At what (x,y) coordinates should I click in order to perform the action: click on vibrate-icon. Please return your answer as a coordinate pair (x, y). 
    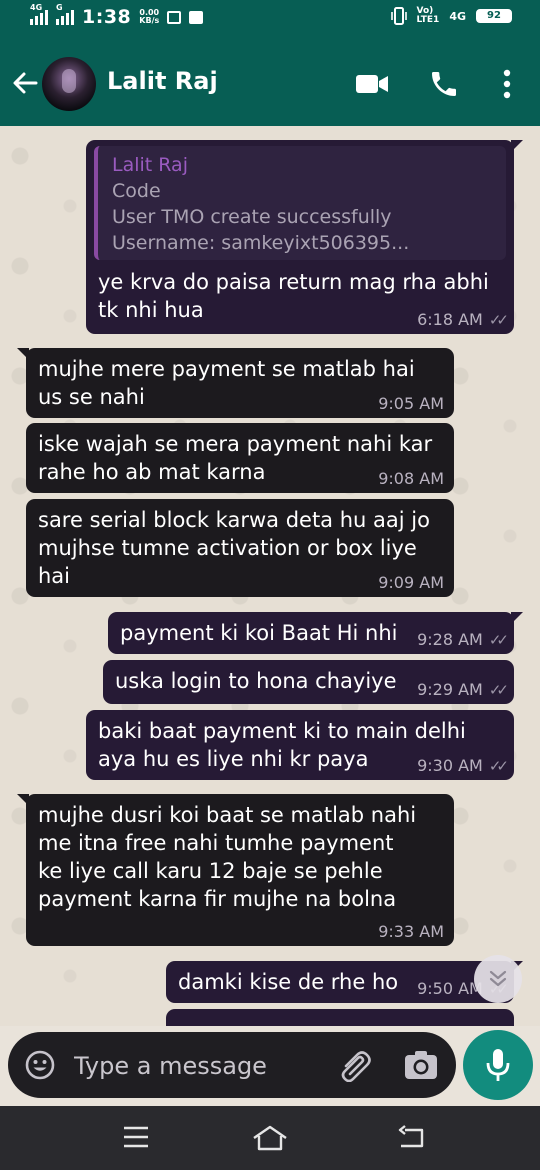
    Looking at the image, I should click on (398, 16).